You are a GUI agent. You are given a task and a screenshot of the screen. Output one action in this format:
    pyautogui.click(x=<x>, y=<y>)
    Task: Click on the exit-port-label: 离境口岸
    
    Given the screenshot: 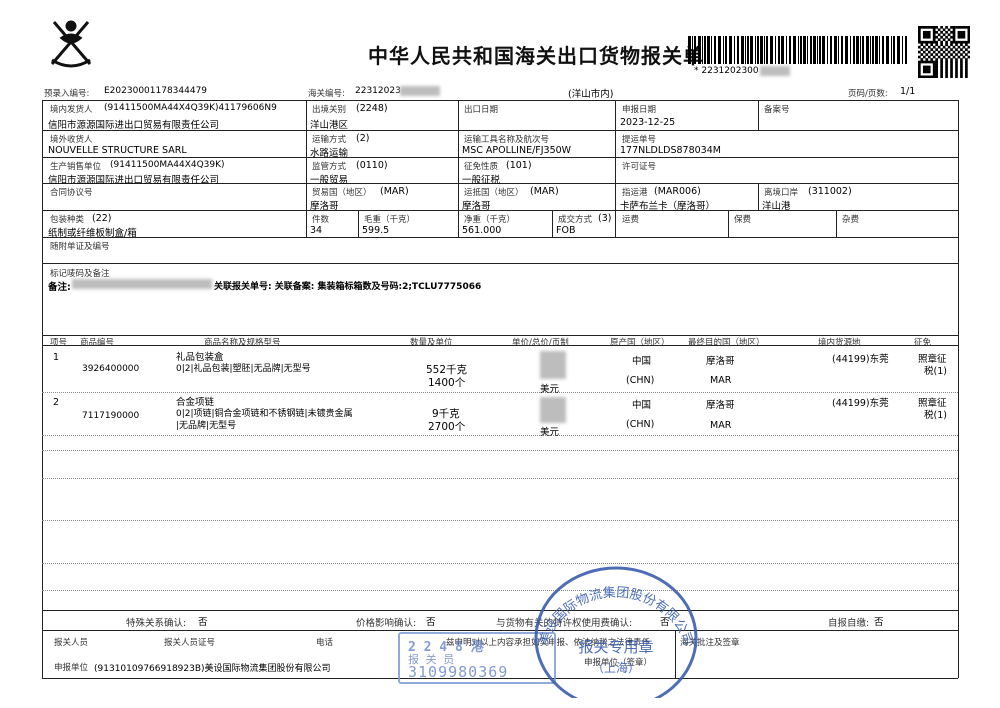 What is the action you would take?
    pyautogui.click(x=781, y=193)
    